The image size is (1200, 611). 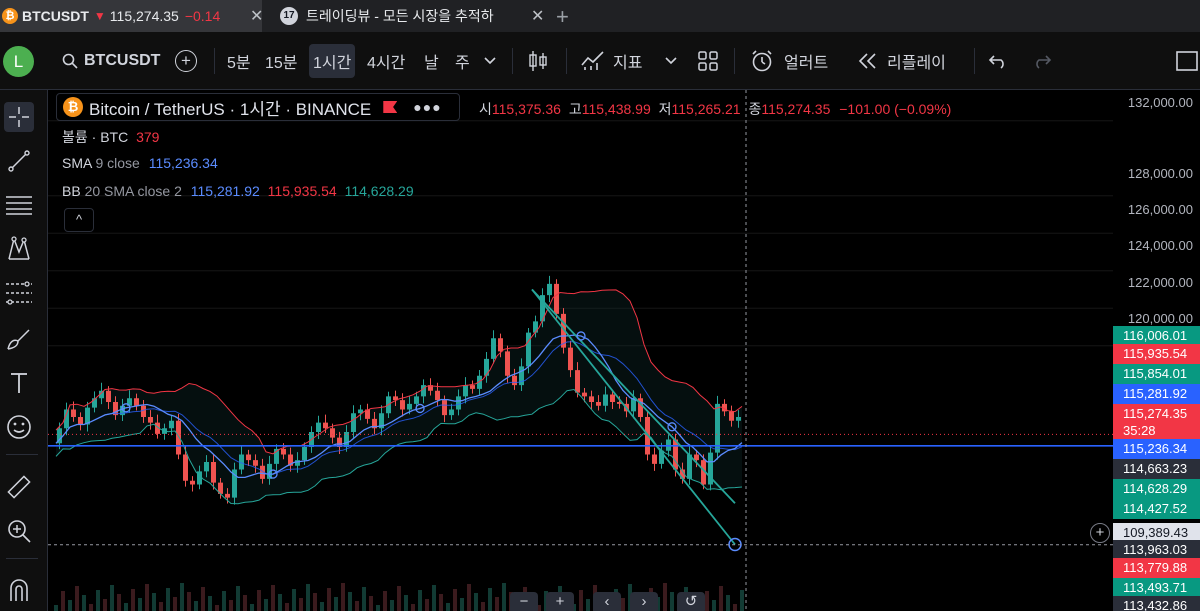 What do you see at coordinates (281, 61) in the screenshot?
I see `interval-15m: 15분` at bounding box center [281, 61].